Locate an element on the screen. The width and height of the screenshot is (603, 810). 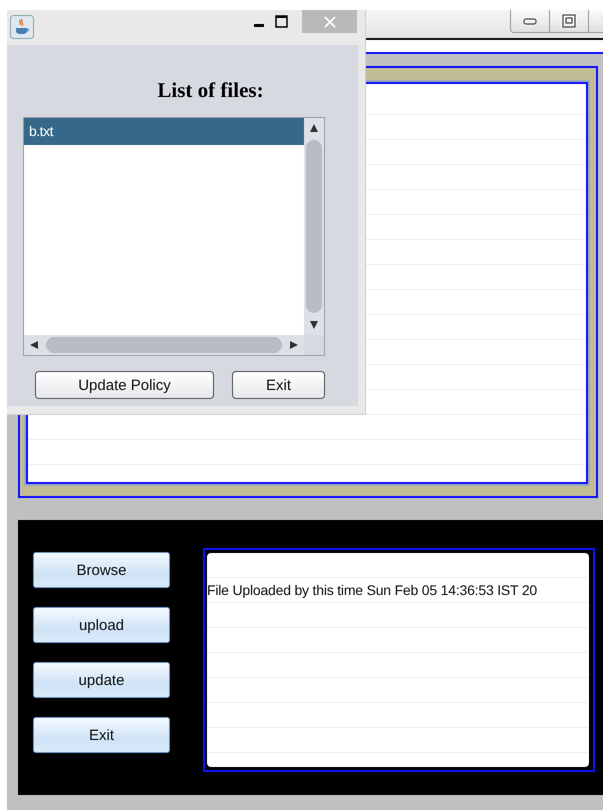
java-cup-icon is located at coordinates (22, 27).